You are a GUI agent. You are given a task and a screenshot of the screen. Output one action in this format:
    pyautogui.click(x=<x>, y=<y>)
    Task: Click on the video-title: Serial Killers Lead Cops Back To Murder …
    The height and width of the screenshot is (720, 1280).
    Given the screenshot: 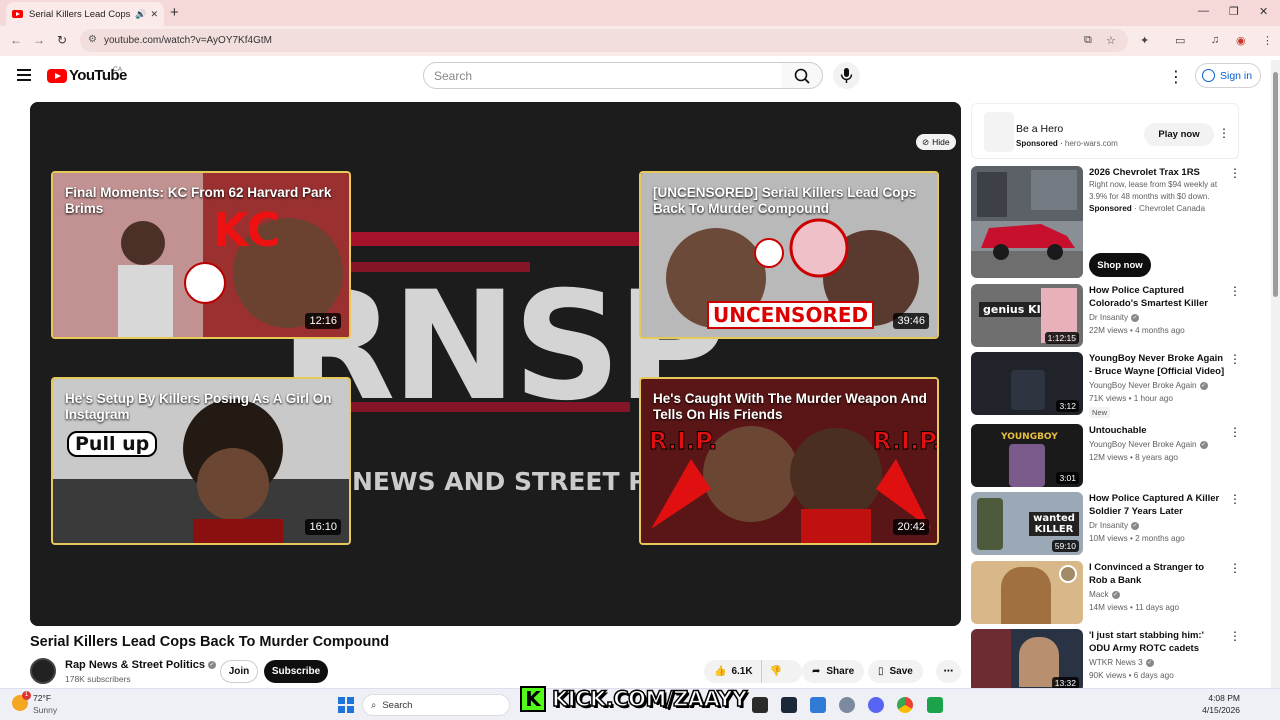 What is the action you would take?
    pyautogui.click(x=210, y=642)
    